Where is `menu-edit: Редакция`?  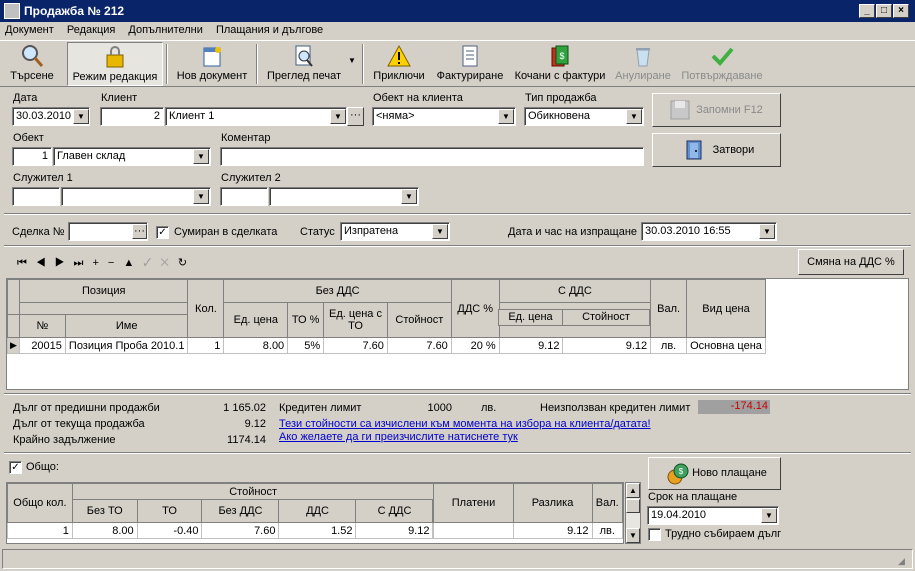 menu-edit: Редакция is located at coordinates (91, 30).